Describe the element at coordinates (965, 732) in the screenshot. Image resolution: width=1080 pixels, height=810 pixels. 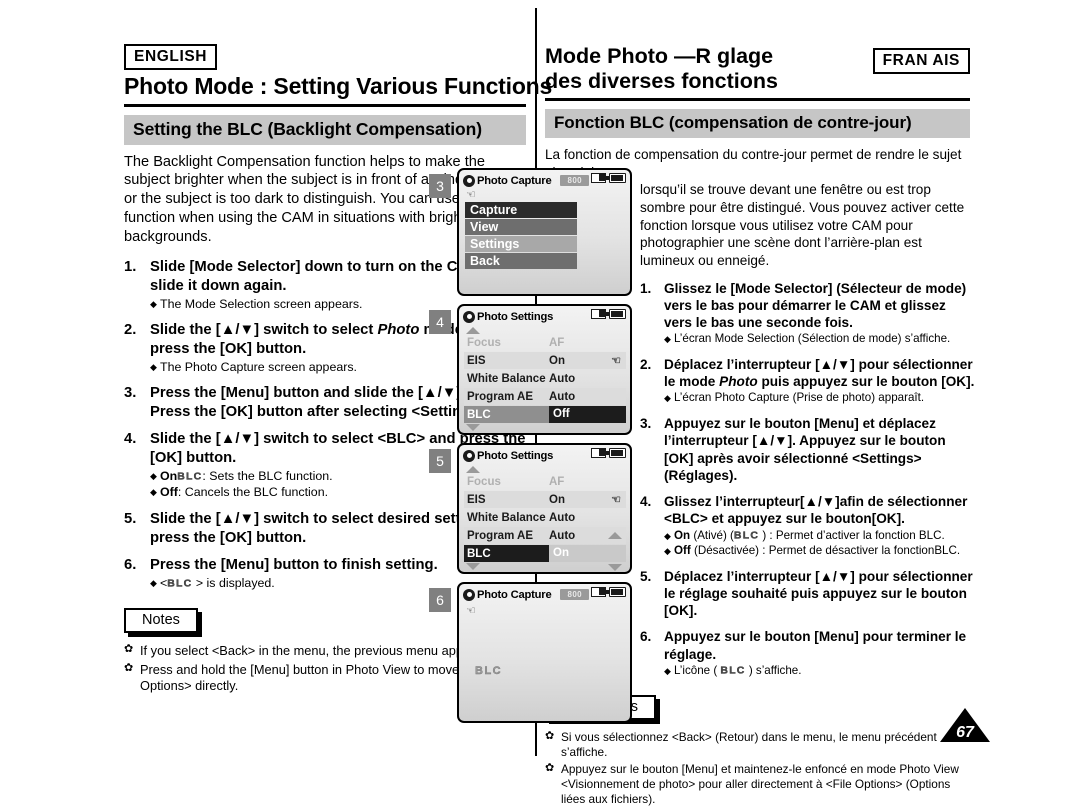
I see `page-number: 67` at that location.